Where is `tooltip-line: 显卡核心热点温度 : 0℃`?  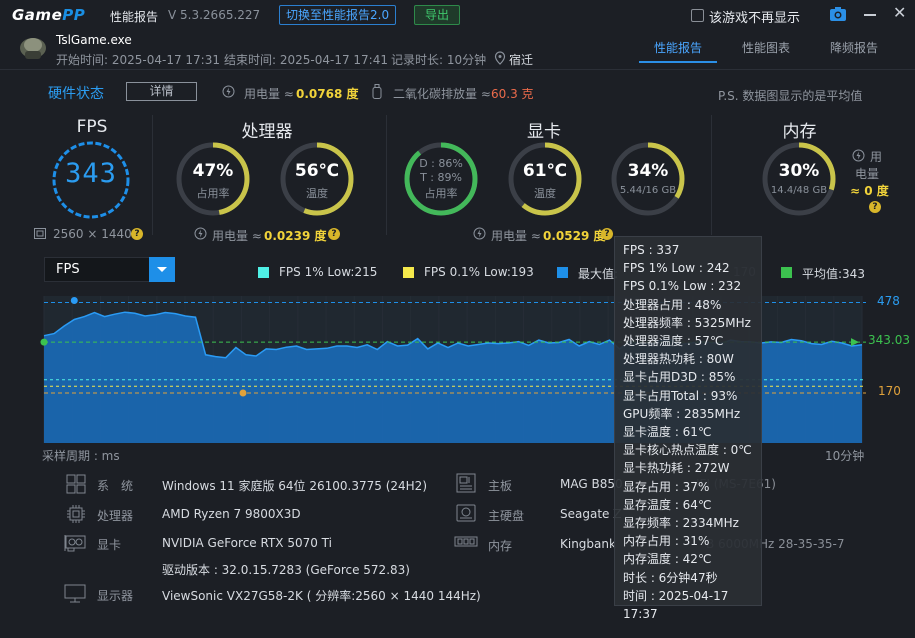 tooltip-line: 显卡核心热点温度 : 0℃ is located at coordinates (687, 450).